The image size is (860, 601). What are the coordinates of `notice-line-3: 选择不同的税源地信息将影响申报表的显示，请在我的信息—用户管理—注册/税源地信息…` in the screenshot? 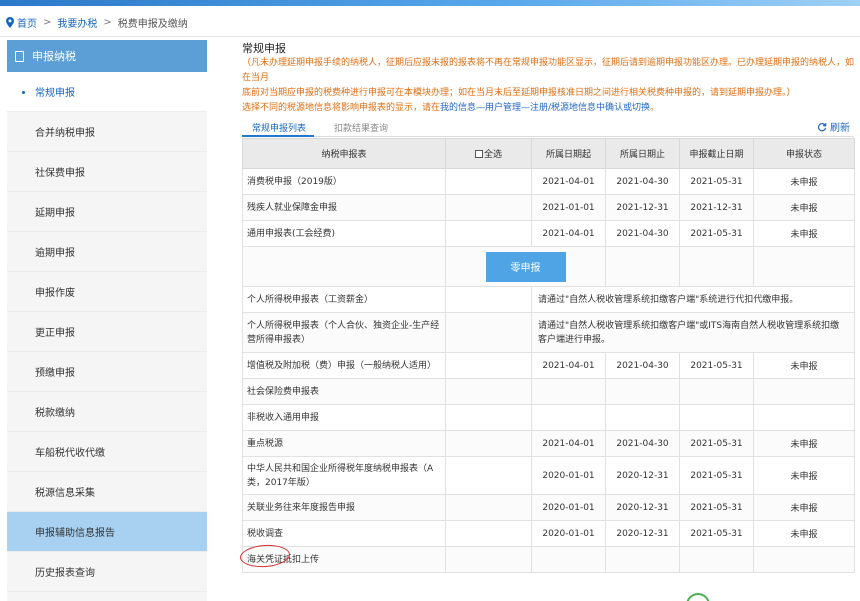 It's located at (548, 108).